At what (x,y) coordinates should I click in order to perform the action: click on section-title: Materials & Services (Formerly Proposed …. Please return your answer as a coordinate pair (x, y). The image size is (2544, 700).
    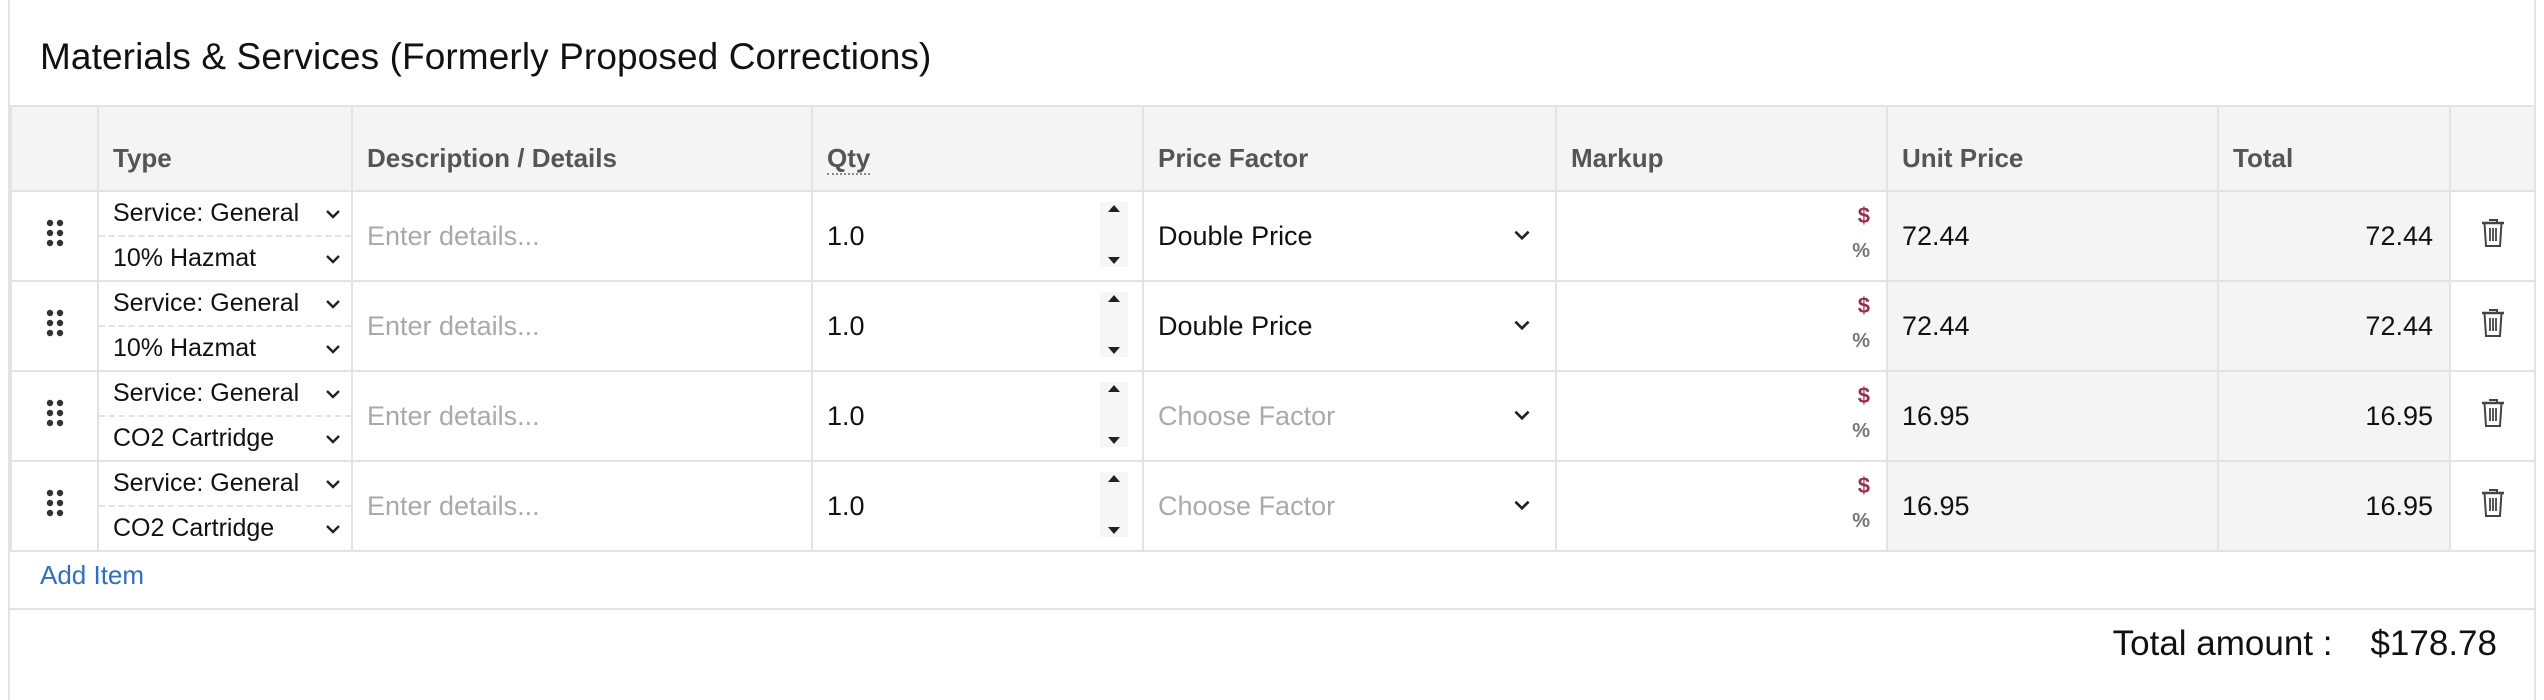
    Looking at the image, I should click on (486, 56).